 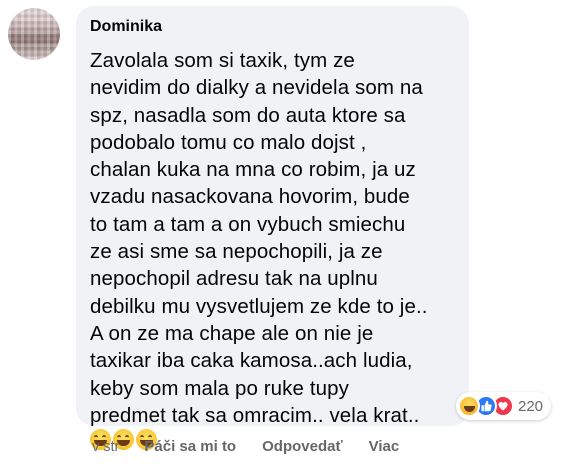 I want to click on comment-actions: v str Páči sa mi to Odpovedať Viac, so click(x=258, y=446).